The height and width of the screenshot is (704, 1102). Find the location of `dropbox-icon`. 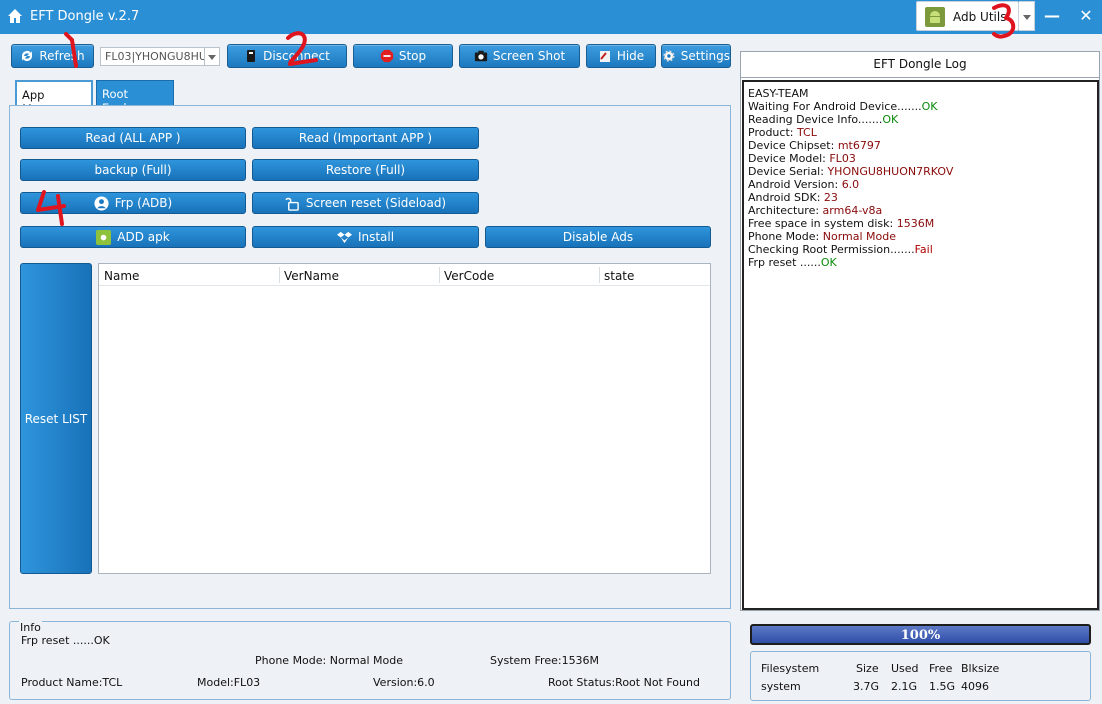

dropbox-icon is located at coordinates (344, 237).